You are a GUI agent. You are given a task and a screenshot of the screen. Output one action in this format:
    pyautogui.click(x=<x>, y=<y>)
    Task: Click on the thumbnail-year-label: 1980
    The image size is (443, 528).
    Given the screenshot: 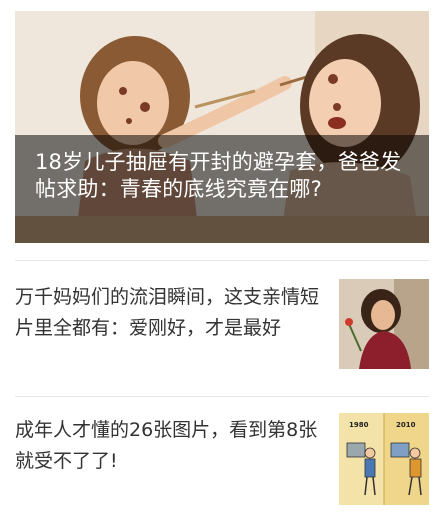 What is the action you would take?
    pyautogui.click(x=359, y=425)
    